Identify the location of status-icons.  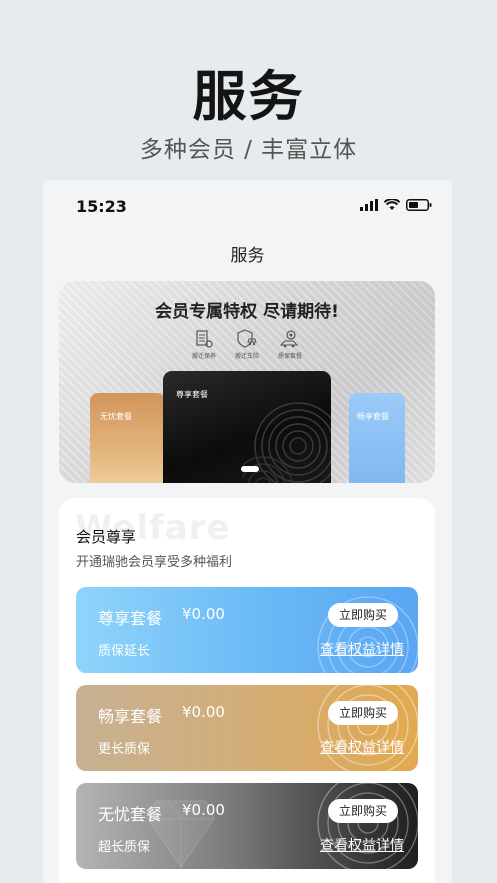
(396, 205).